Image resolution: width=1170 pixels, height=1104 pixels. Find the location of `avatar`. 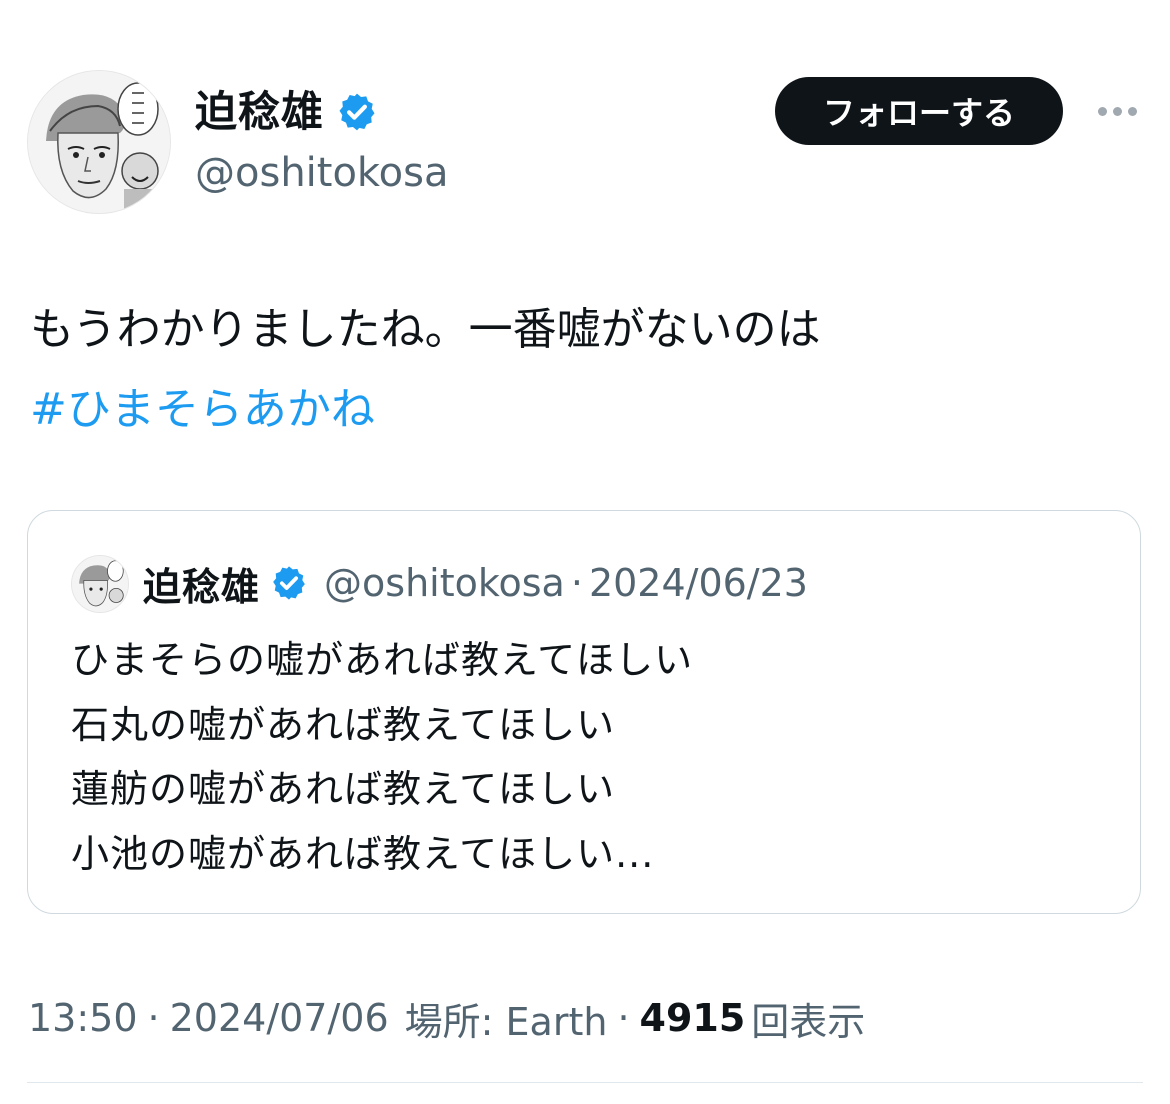

avatar is located at coordinates (99, 142).